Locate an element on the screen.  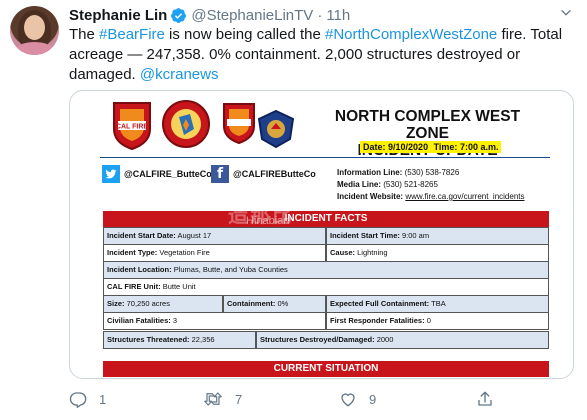
tweet-time: 11h is located at coordinates (338, 15).